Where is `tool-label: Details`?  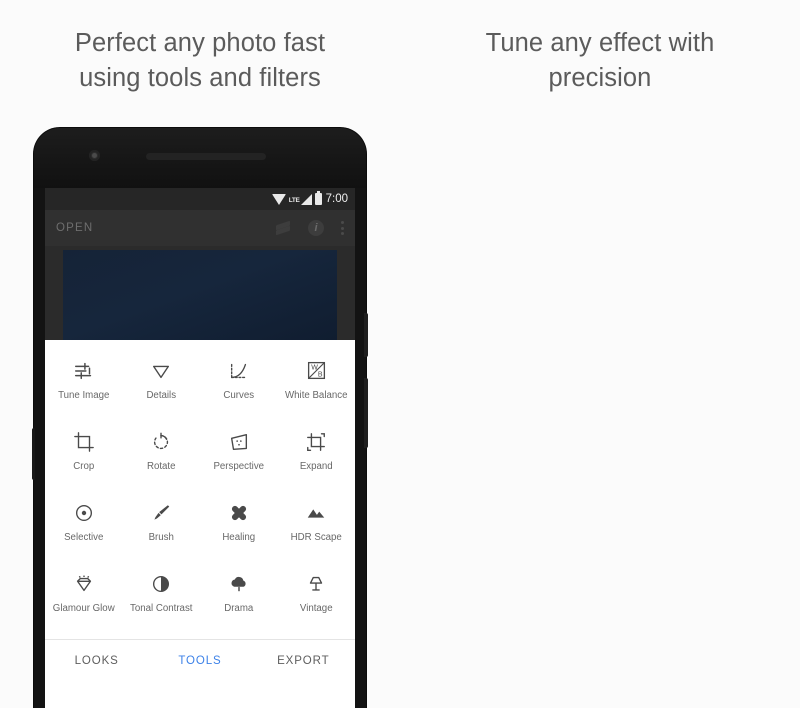
tool-label: Details is located at coordinates (161, 395).